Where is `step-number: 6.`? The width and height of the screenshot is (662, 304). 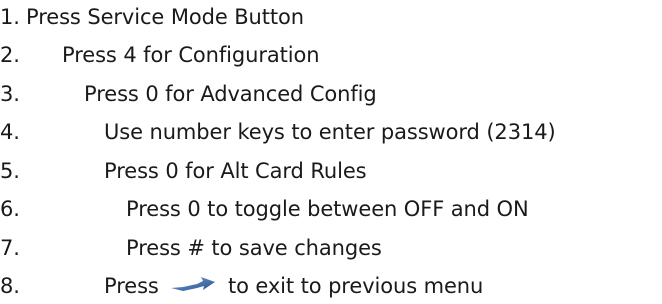
step-number: 6. is located at coordinates (10, 209).